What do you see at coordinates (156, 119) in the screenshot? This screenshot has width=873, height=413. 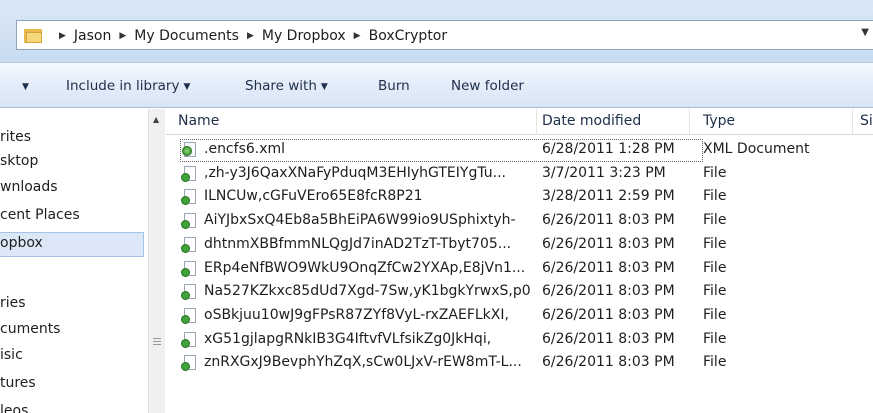 I see `scroll-up-arrow-icon: ▲` at bounding box center [156, 119].